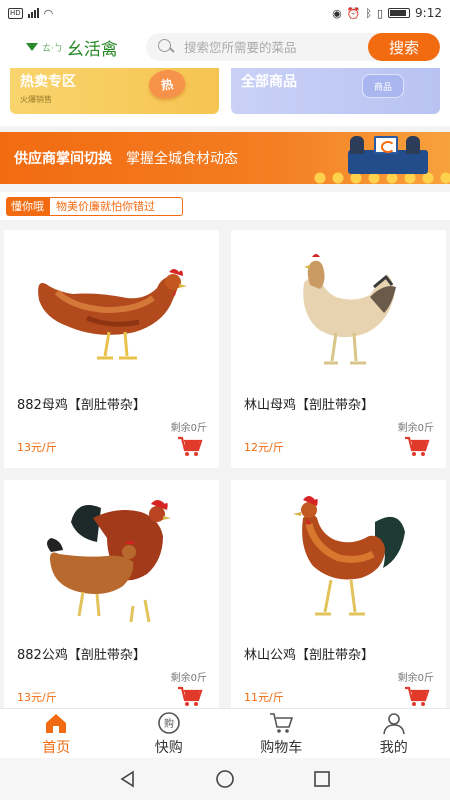  What do you see at coordinates (338, 446) in the screenshot?
I see `product-footer: 12元/斤` at bounding box center [338, 446].